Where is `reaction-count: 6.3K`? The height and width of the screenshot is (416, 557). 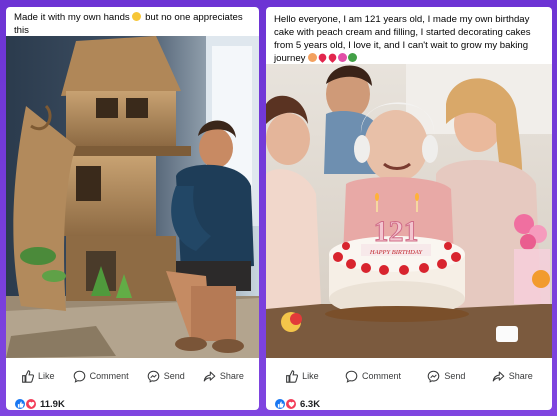 reaction-count: 6.3K is located at coordinates (310, 404).